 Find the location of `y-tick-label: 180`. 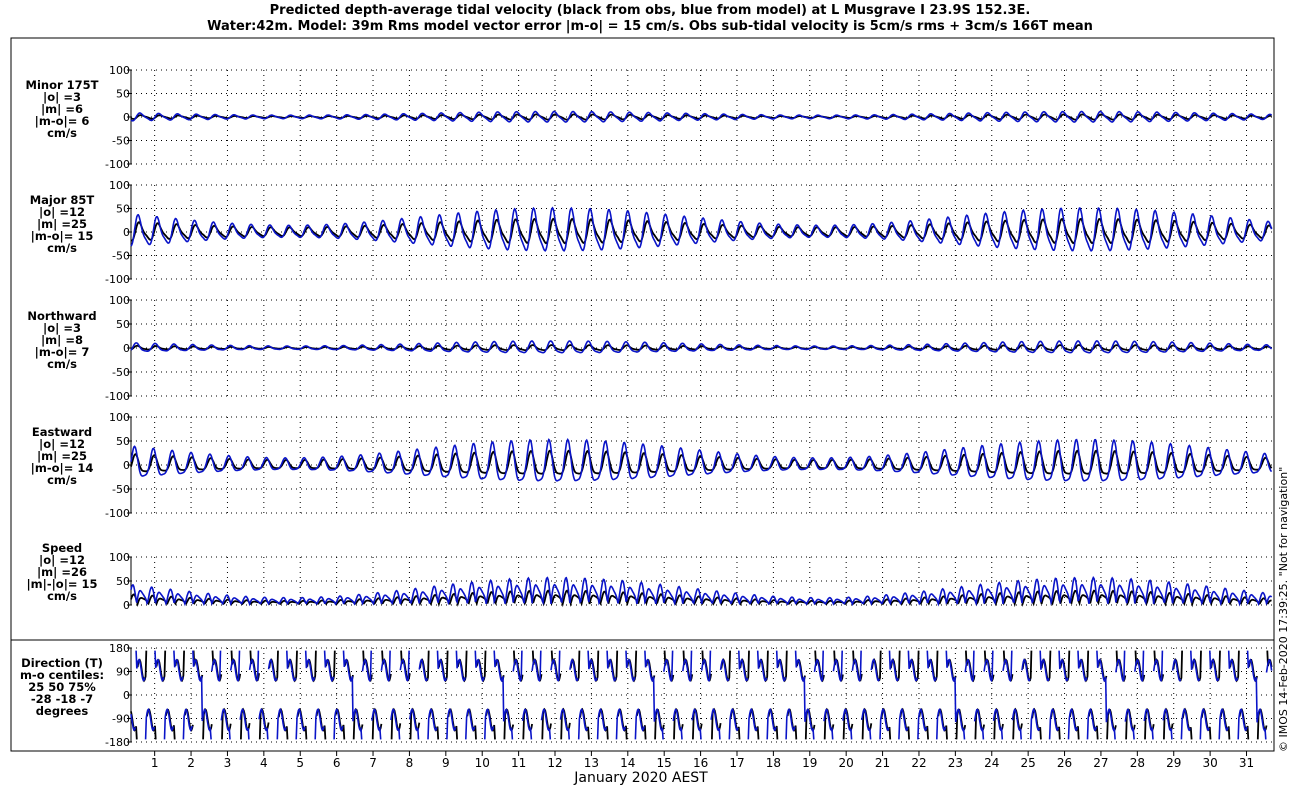

y-tick-label: 180 is located at coordinates (119, 648).